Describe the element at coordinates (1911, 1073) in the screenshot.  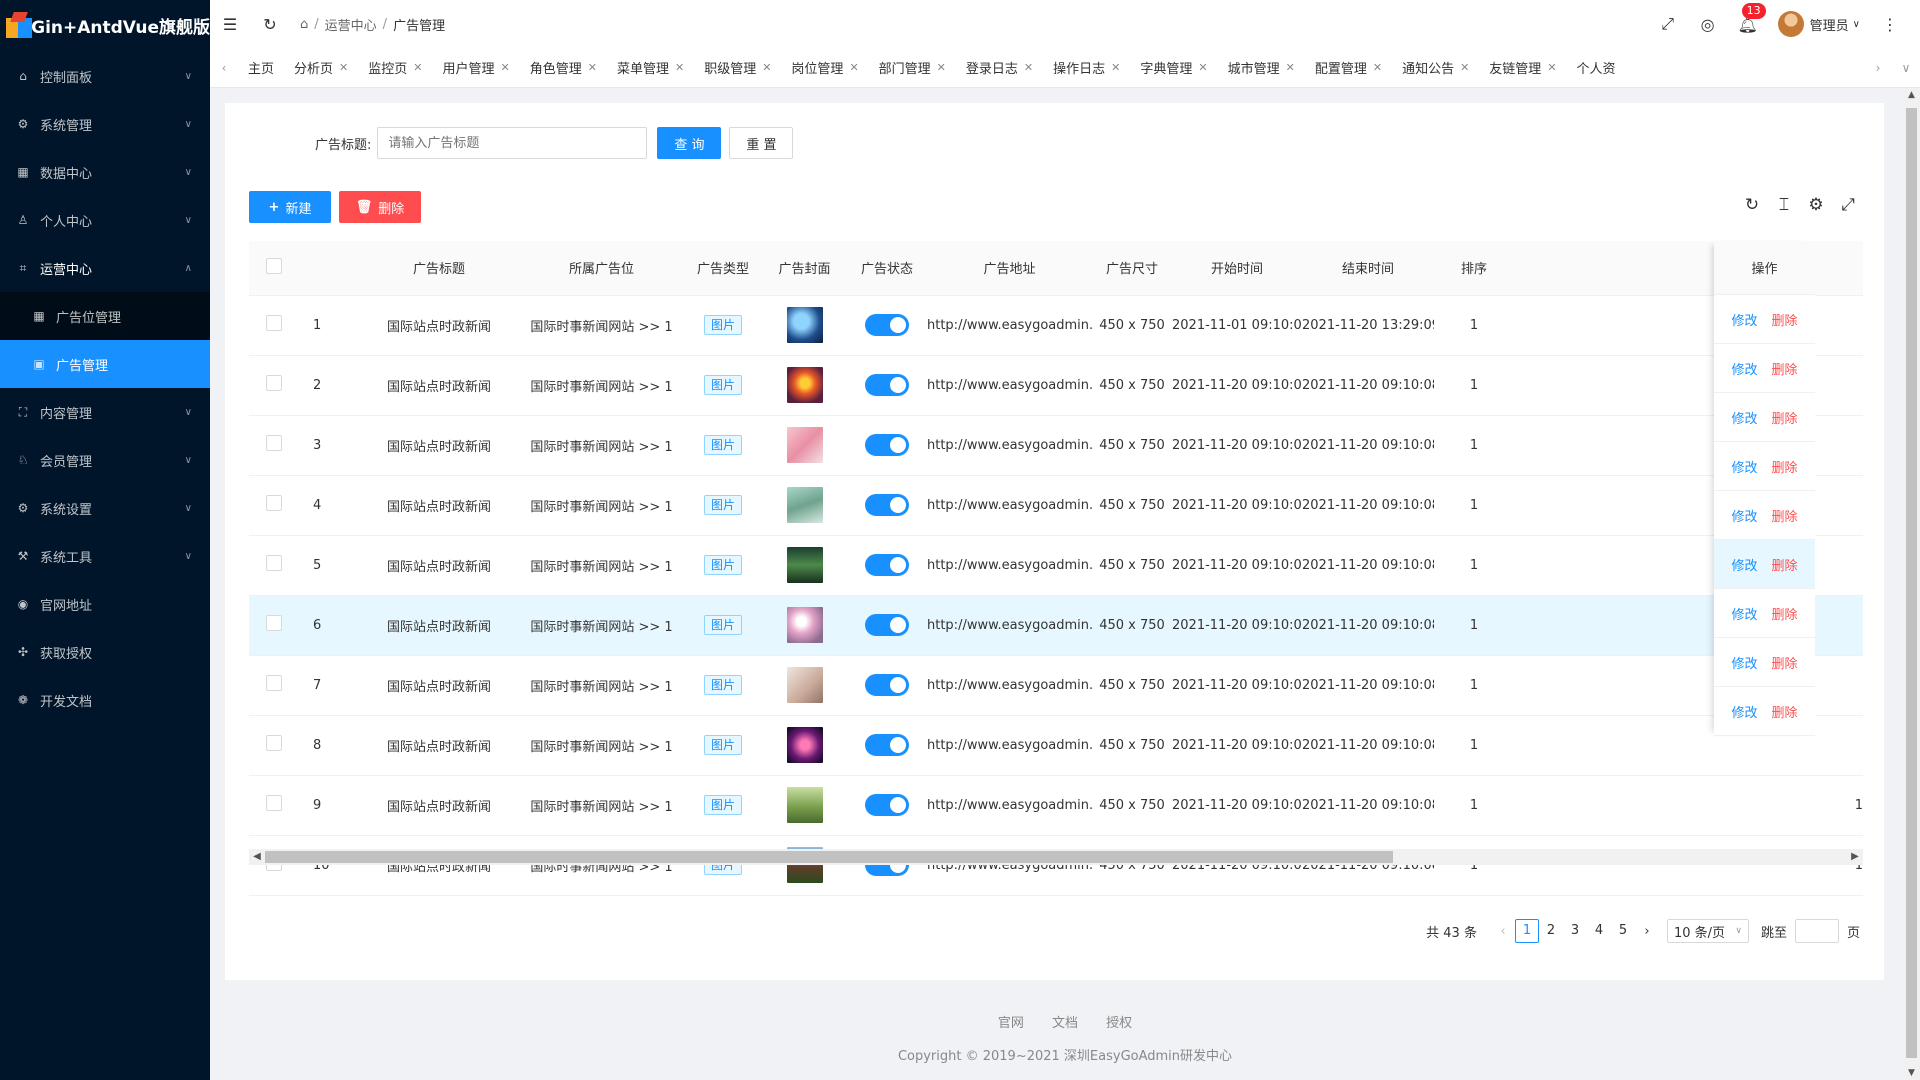
I see `scroll-down-icon: ▼` at that location.